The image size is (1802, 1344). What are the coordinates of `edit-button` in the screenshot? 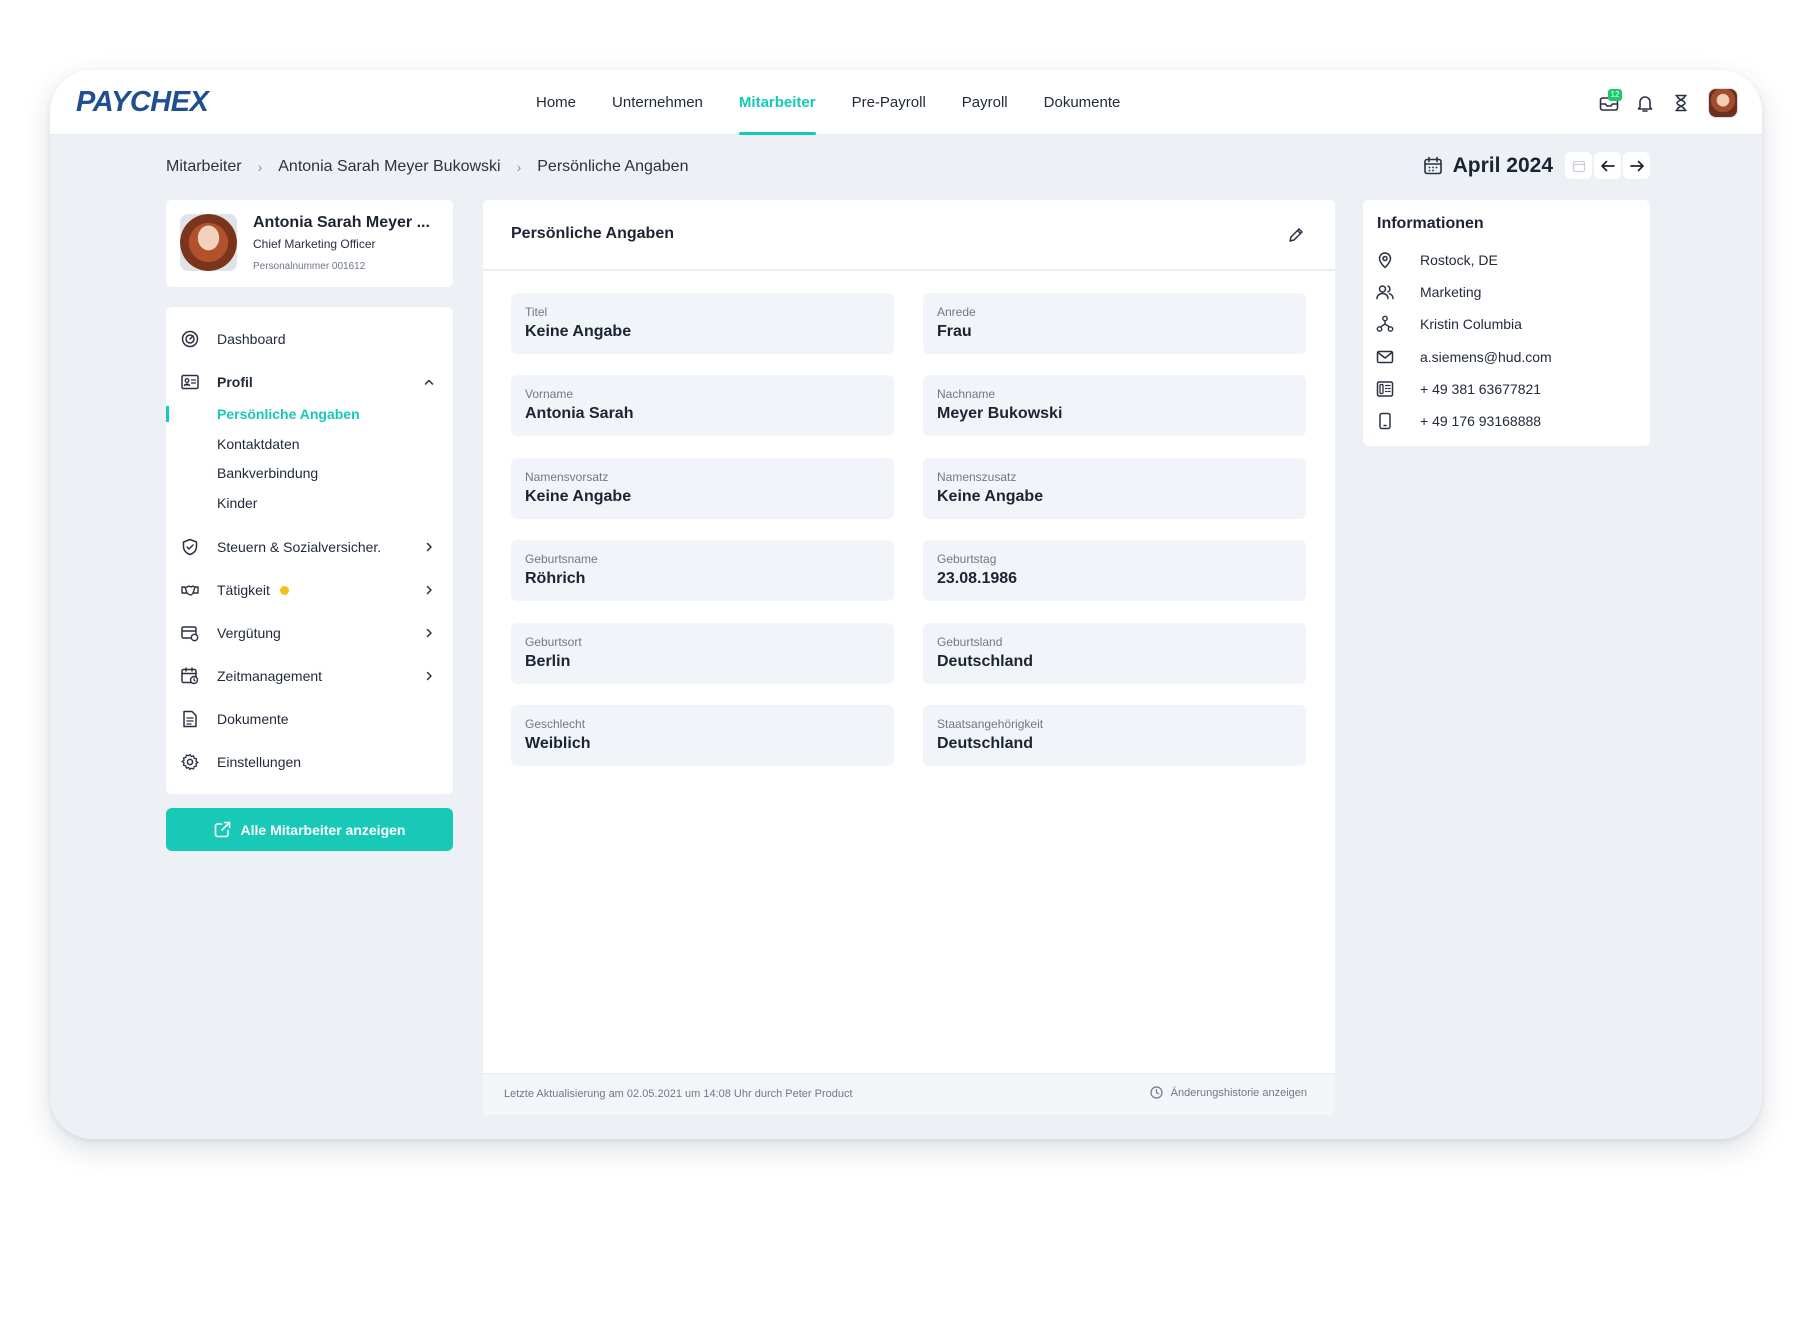 It's located at (1296, 235).